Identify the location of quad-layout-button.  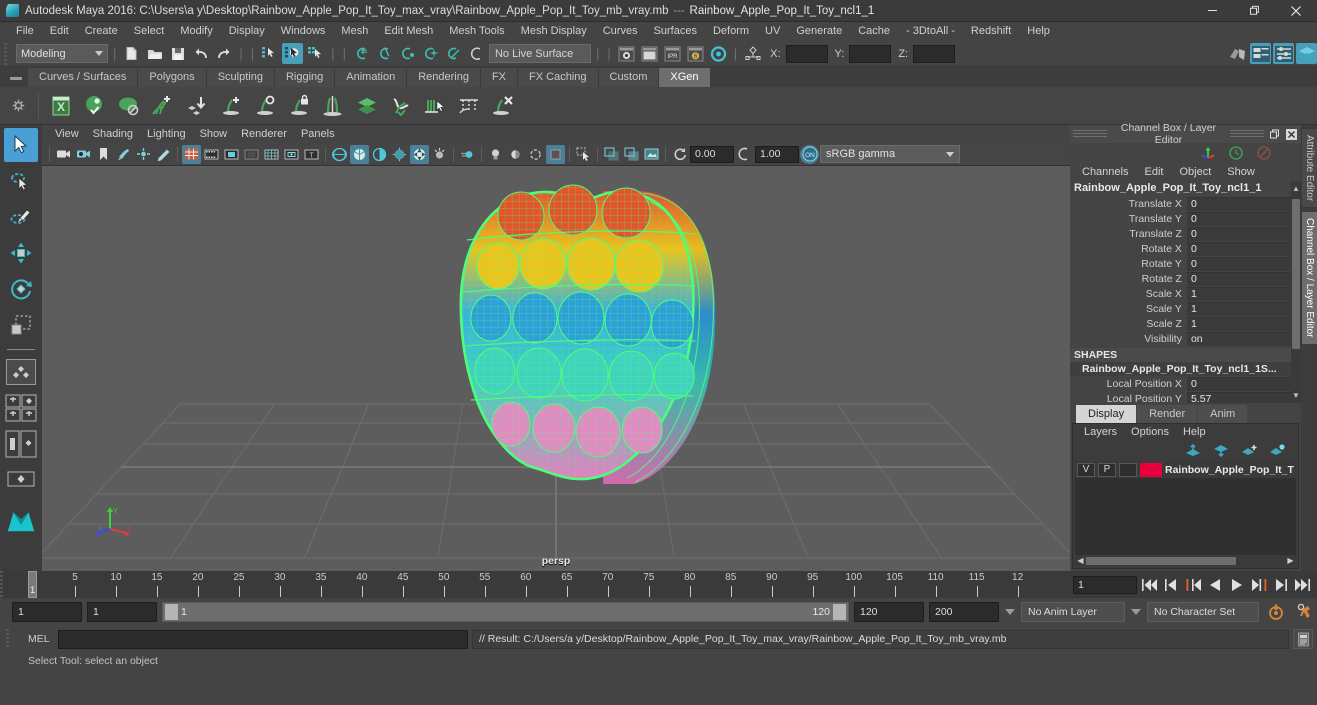
(21, 372).